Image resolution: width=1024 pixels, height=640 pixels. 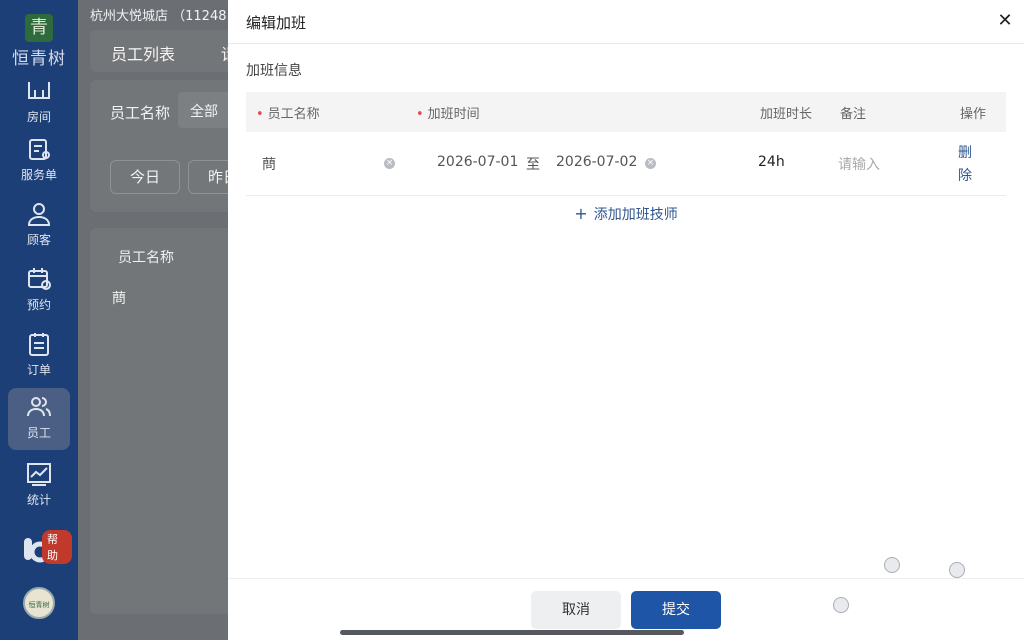 What do you see at coordinates (626, 112) in the screenshot?
I see `table-header: • 员工名称 • 加班时间 加班时长 备注 操作` at bounding box center [626, 112].